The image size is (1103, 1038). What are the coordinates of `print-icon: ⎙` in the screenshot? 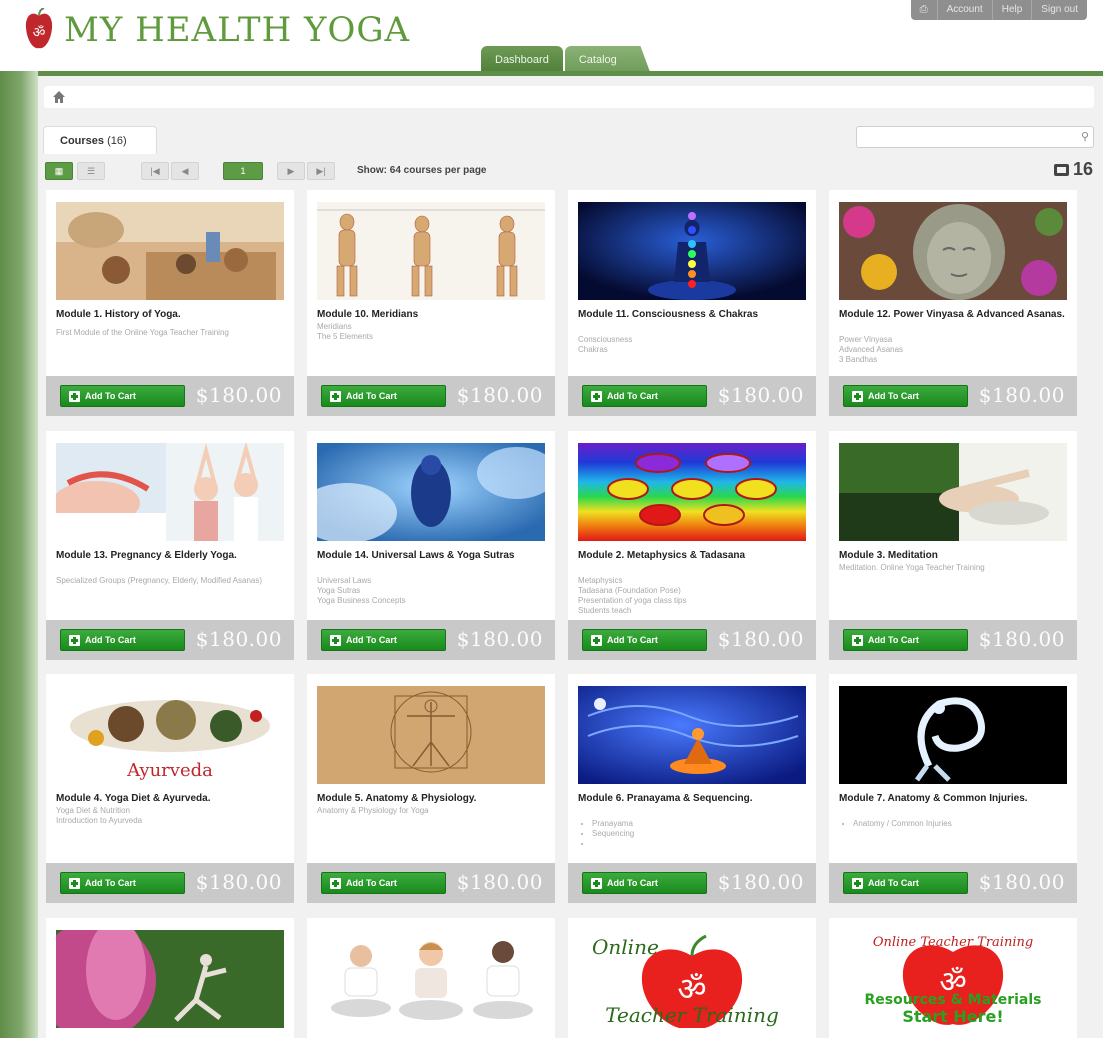 It's located at (924, 10).